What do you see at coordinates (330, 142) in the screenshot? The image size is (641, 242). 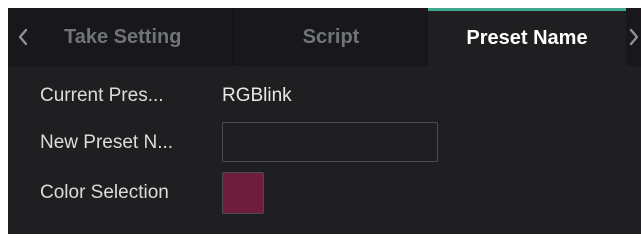 I see `new-preset-name-input` at bounding box center [330, 142].